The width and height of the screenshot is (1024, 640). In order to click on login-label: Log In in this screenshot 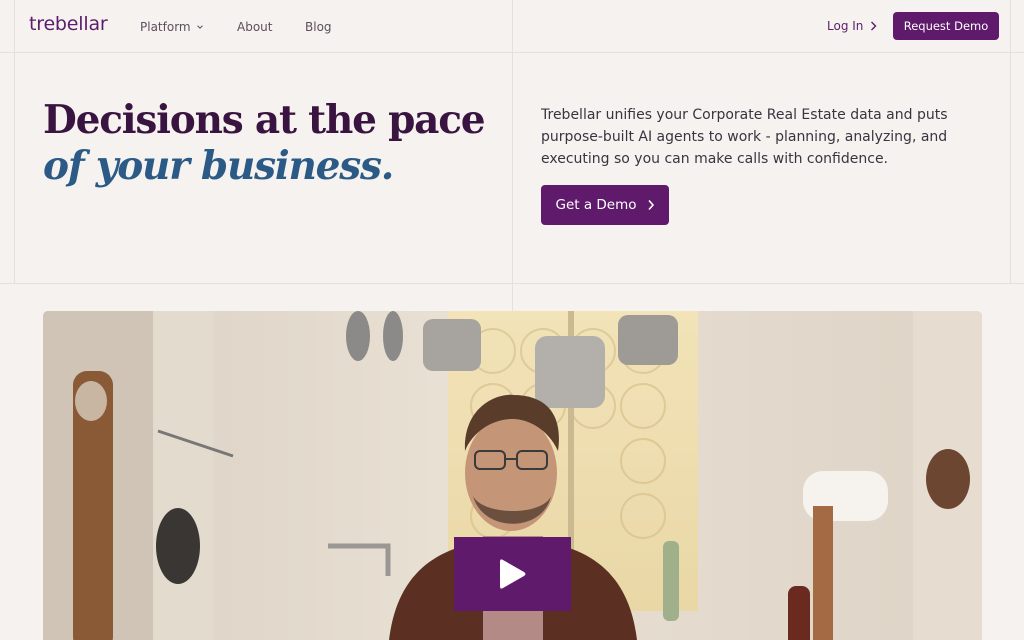, I will do `click(845, 26)`.